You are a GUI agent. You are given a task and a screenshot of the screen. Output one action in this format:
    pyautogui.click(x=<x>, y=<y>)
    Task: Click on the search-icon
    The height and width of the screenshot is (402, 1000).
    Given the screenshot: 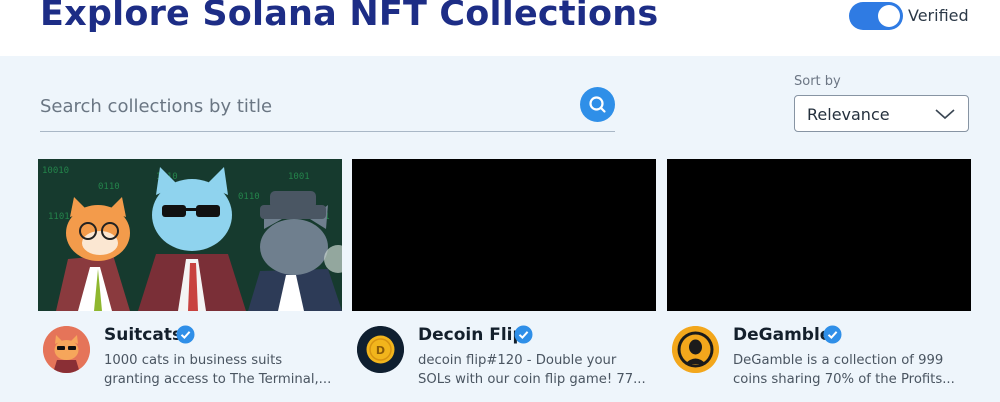 What is the action you would take?
    pyautogui.click(x=597, y=104)
    